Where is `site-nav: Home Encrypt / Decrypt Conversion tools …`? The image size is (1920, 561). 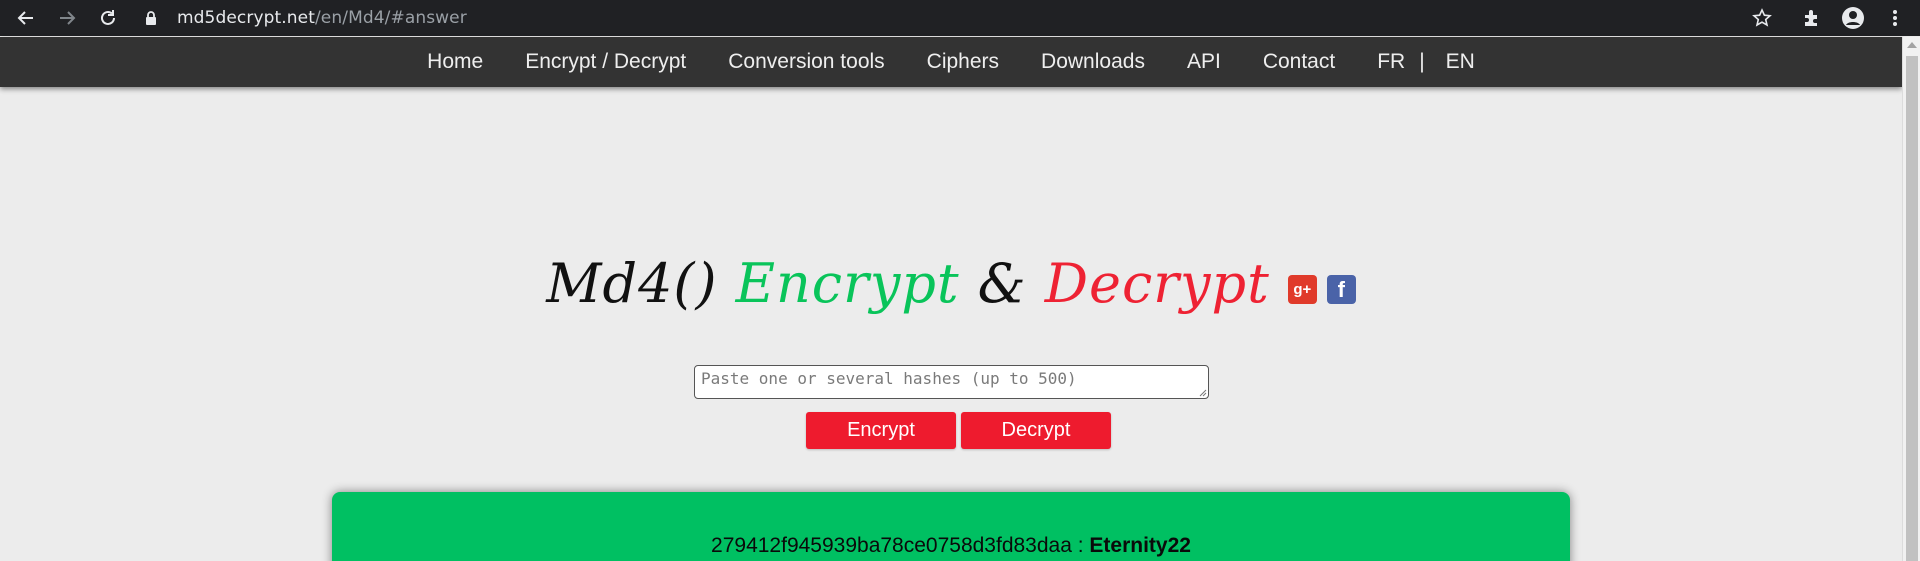 site-nav: Home Encrypt / Decrypt Conversion tools … is located at coordinates (951, 62).